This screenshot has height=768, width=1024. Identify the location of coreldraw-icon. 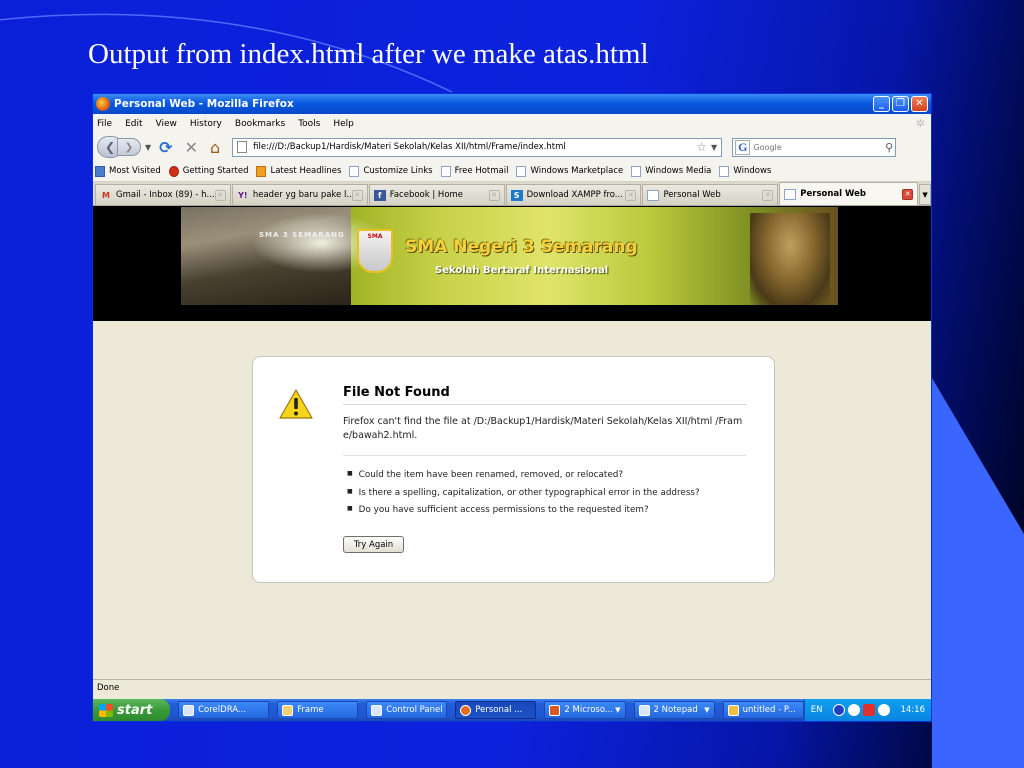
(189, 710).